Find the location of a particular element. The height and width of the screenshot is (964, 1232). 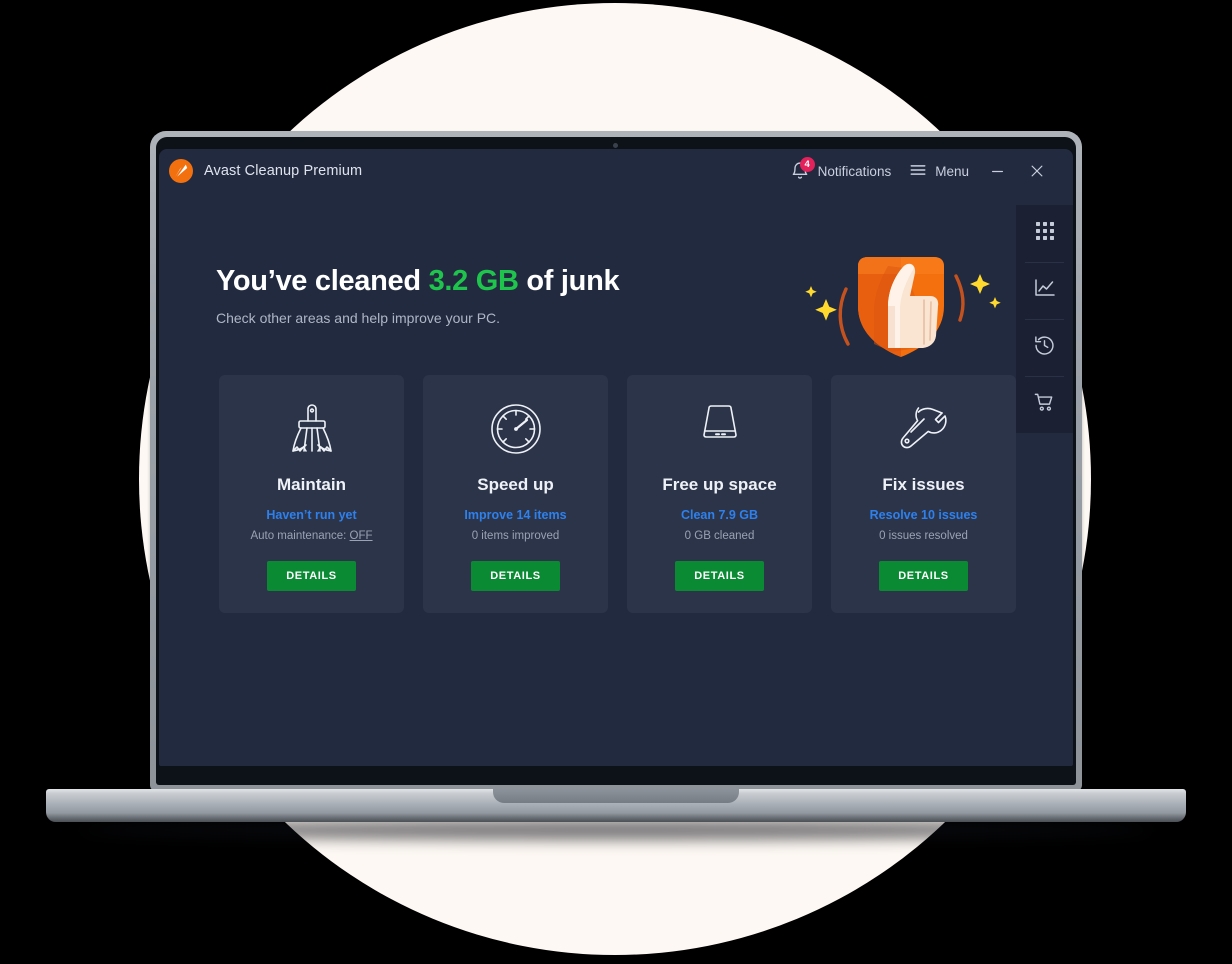

hamburger-icon is located at coordinates (918, 171).